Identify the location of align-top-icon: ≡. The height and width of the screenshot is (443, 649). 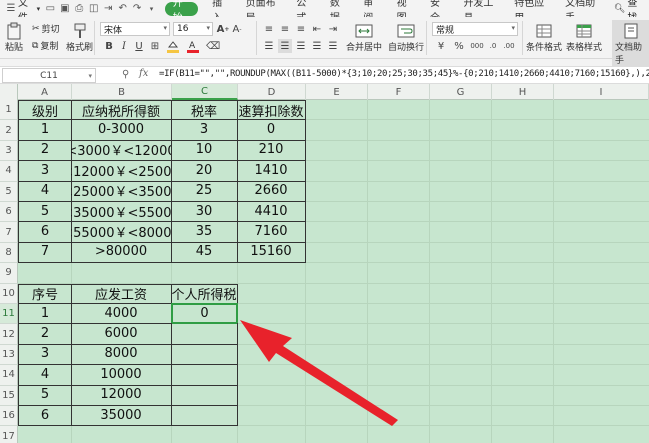
(269, 29).